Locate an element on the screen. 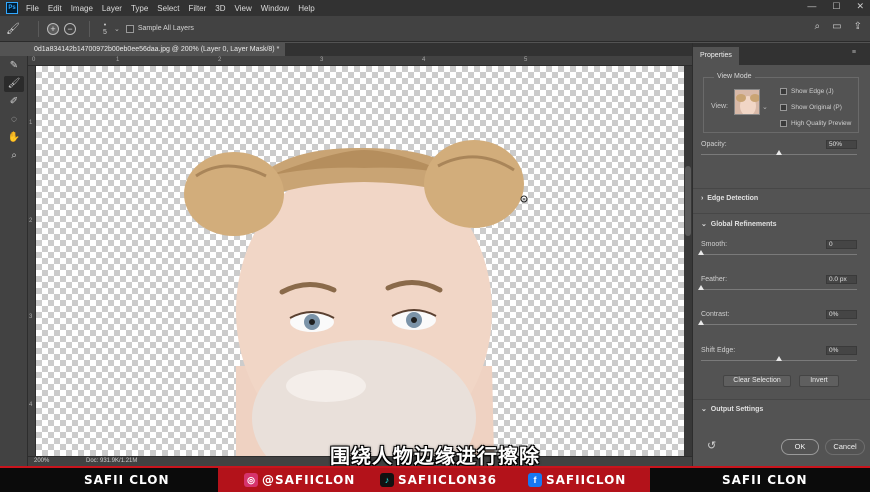 This screenshot has height=492, width=870. show-edge-option: Show Edge (J) is located at coordinates (807, 91).